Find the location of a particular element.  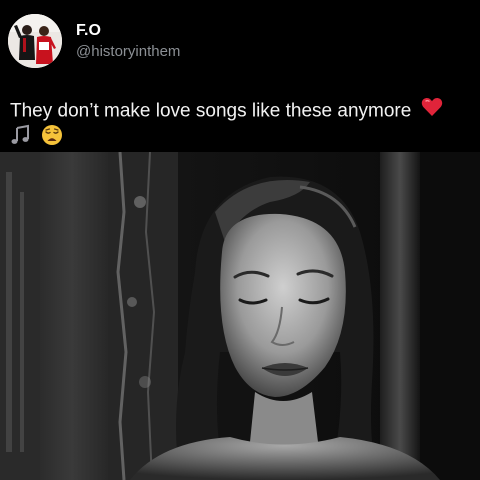

musical-notes-icon is located at coordinates (21, 139).